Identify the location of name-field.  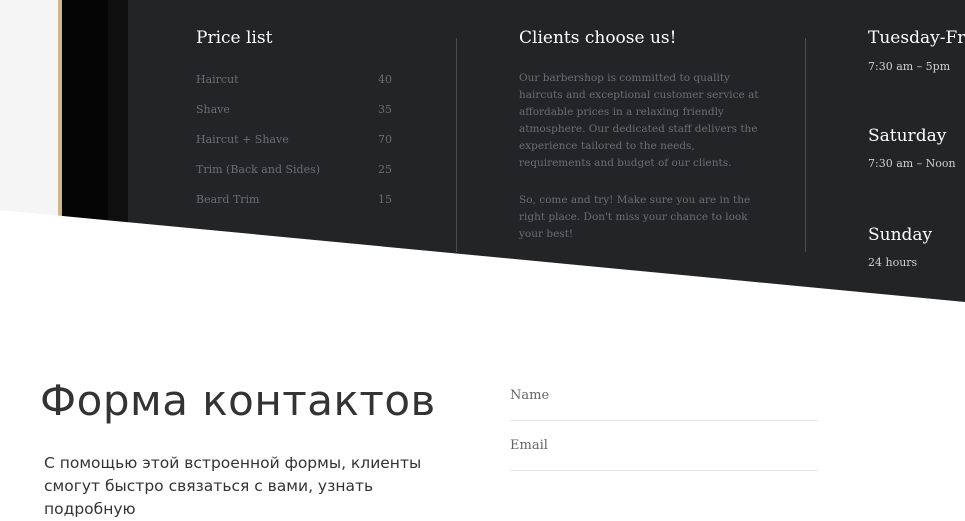
(664, 402).